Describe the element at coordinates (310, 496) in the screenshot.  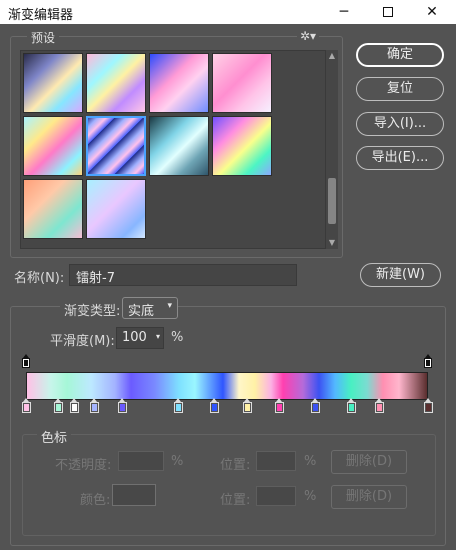
I see `color-location-unit: %` at that location.